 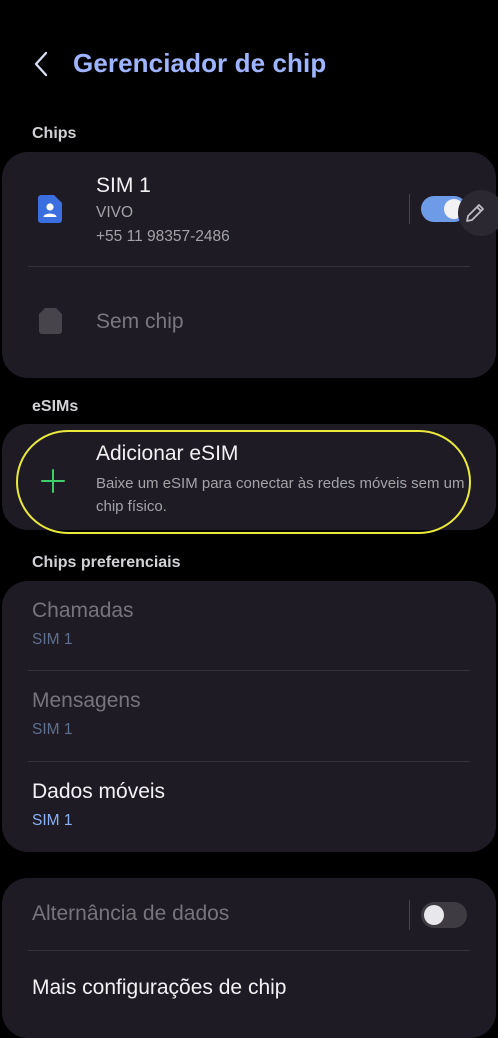 What do you see at coordinates (123, 185) in the screenshot?
I see `sim1-name: SIM 1` at bounding box center [123, 185].